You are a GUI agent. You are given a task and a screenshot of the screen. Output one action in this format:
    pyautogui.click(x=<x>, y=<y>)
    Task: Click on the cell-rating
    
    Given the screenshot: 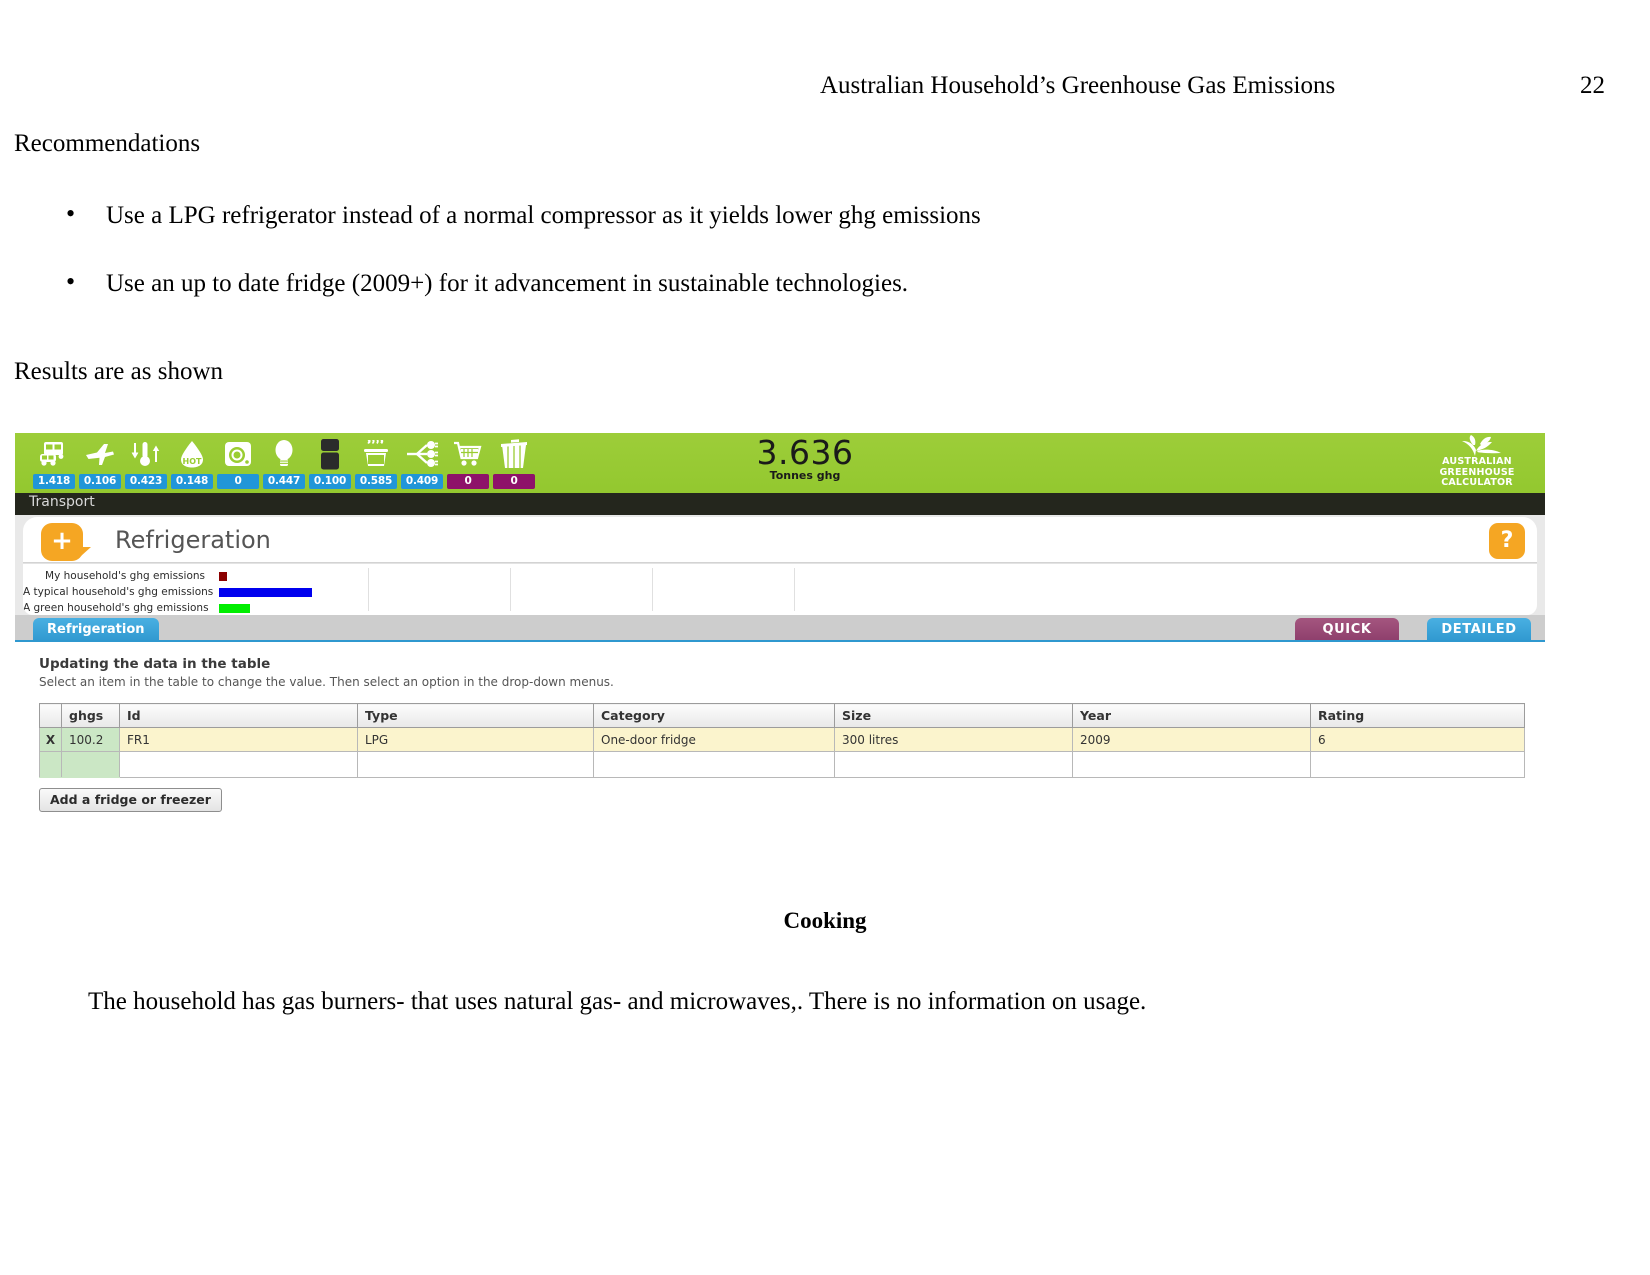 What is the action you would take?
    pyautogui.click(x=1417, y=764)
    